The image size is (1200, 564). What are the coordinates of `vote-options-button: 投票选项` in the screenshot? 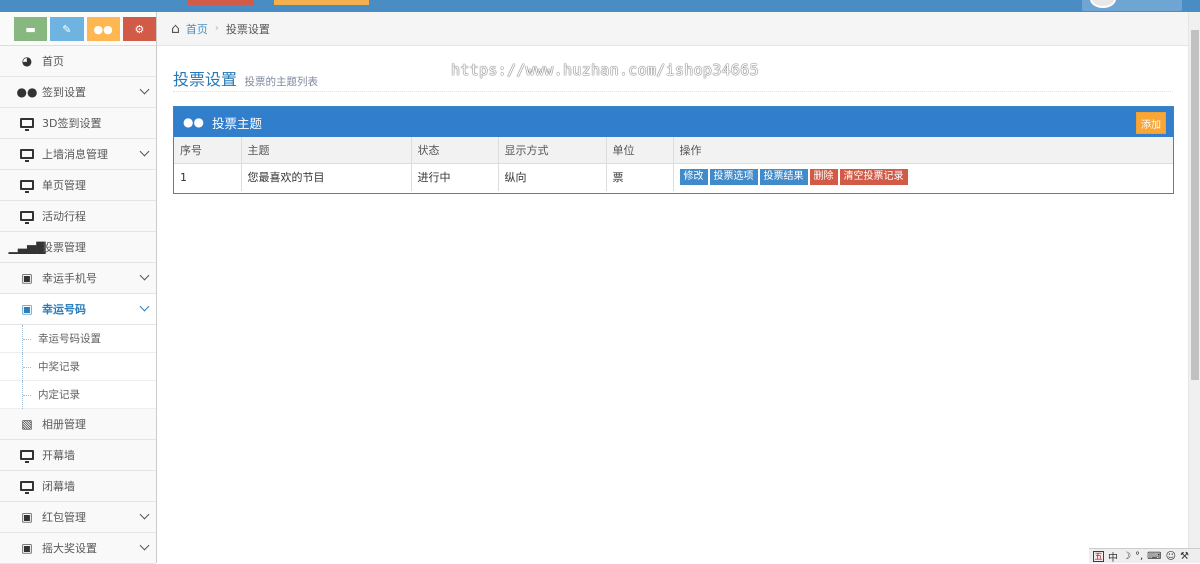 It's located at (733, 177).